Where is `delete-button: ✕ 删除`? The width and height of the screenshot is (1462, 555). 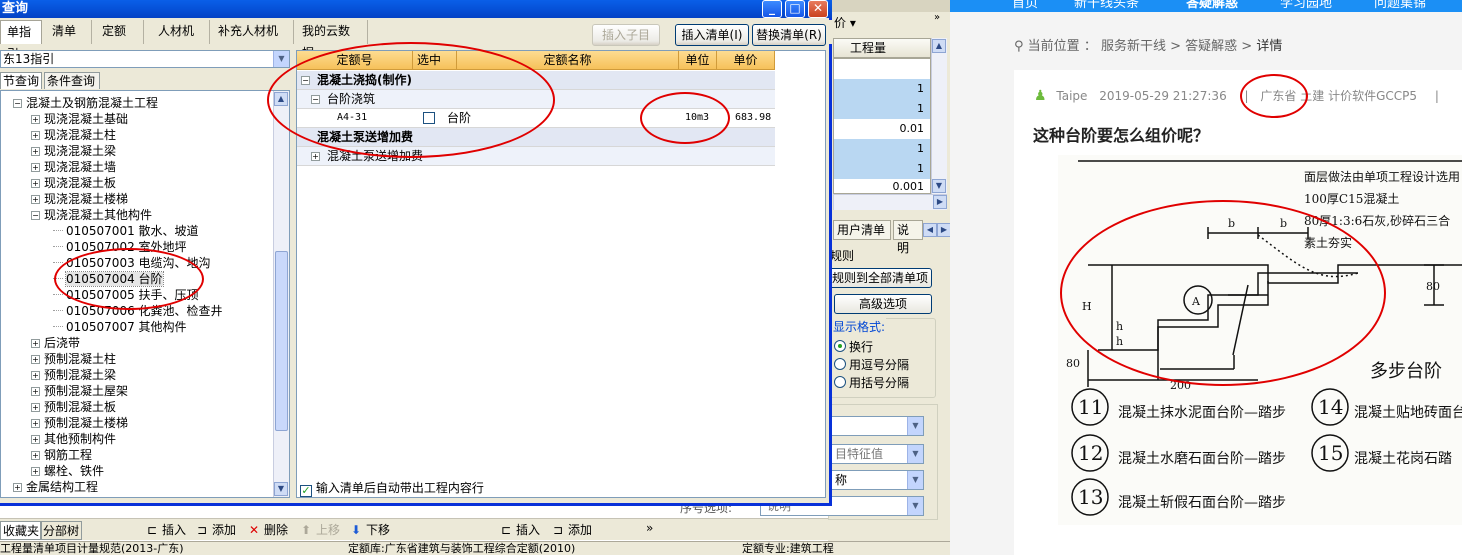
delete-button: ✕ 删除 is located at coordinates (267, 530).